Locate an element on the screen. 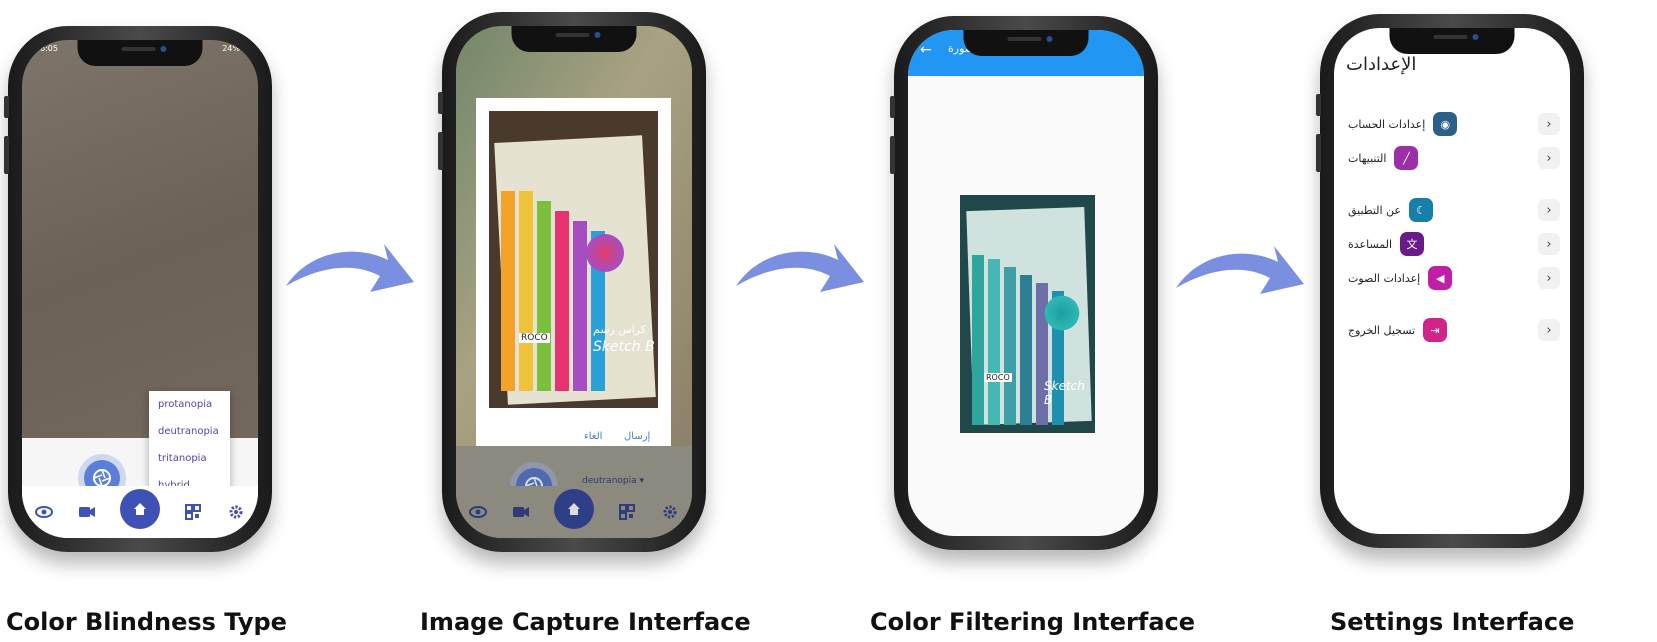 Image resolution: width=1657 pixels, height=642 pixels. caption-color-filtering: Color Filtering Interface is located at coordinates (1033, 622).